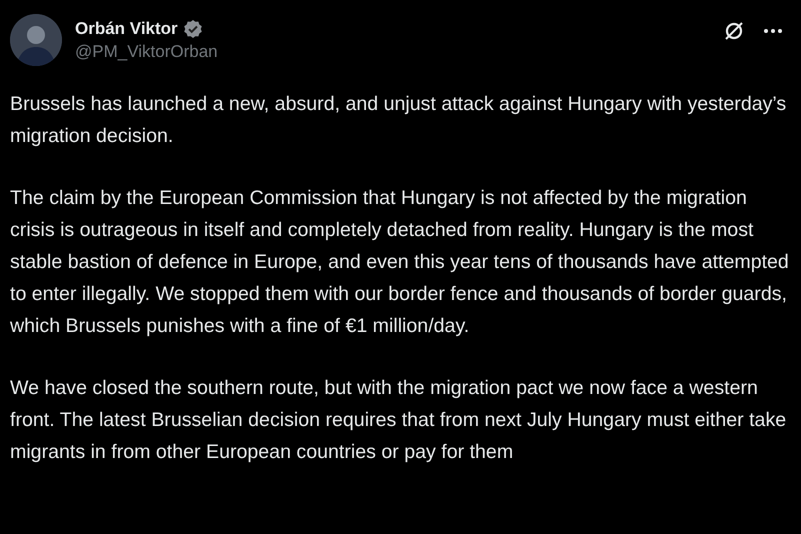 The width and height of the screenshot is (801, 534). I want to click on more-icon, so click(773, 31).